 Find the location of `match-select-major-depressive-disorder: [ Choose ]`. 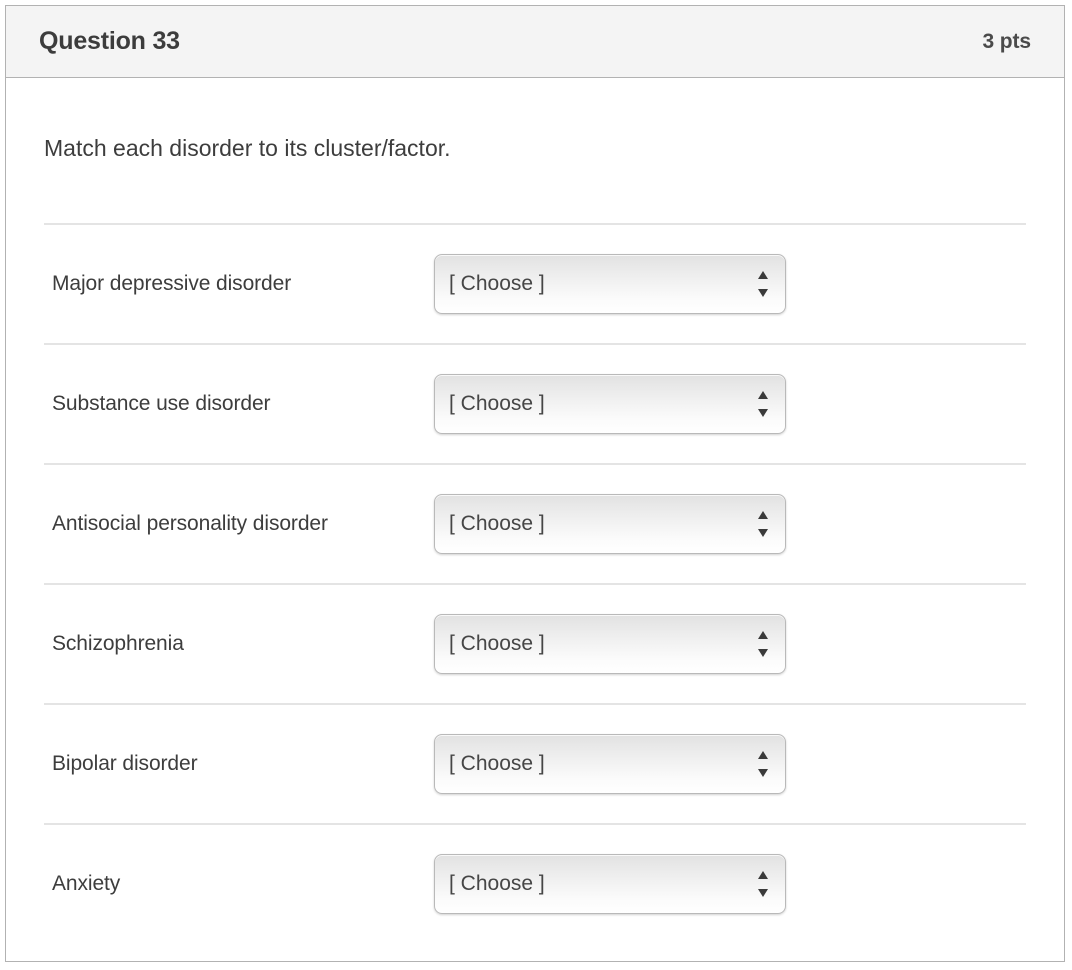

match-select-major-depressive-disorder: [ Choose ] is located at coordinates (610, 283).